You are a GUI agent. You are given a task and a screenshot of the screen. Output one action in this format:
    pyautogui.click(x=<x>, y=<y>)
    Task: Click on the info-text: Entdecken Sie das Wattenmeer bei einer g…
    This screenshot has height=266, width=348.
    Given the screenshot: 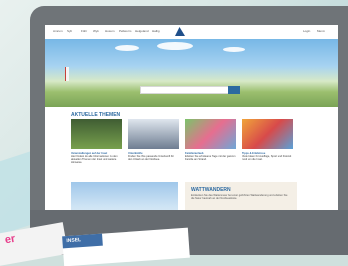 What is the action you would take?
    pyautogui.click(x=239, y=197)
    